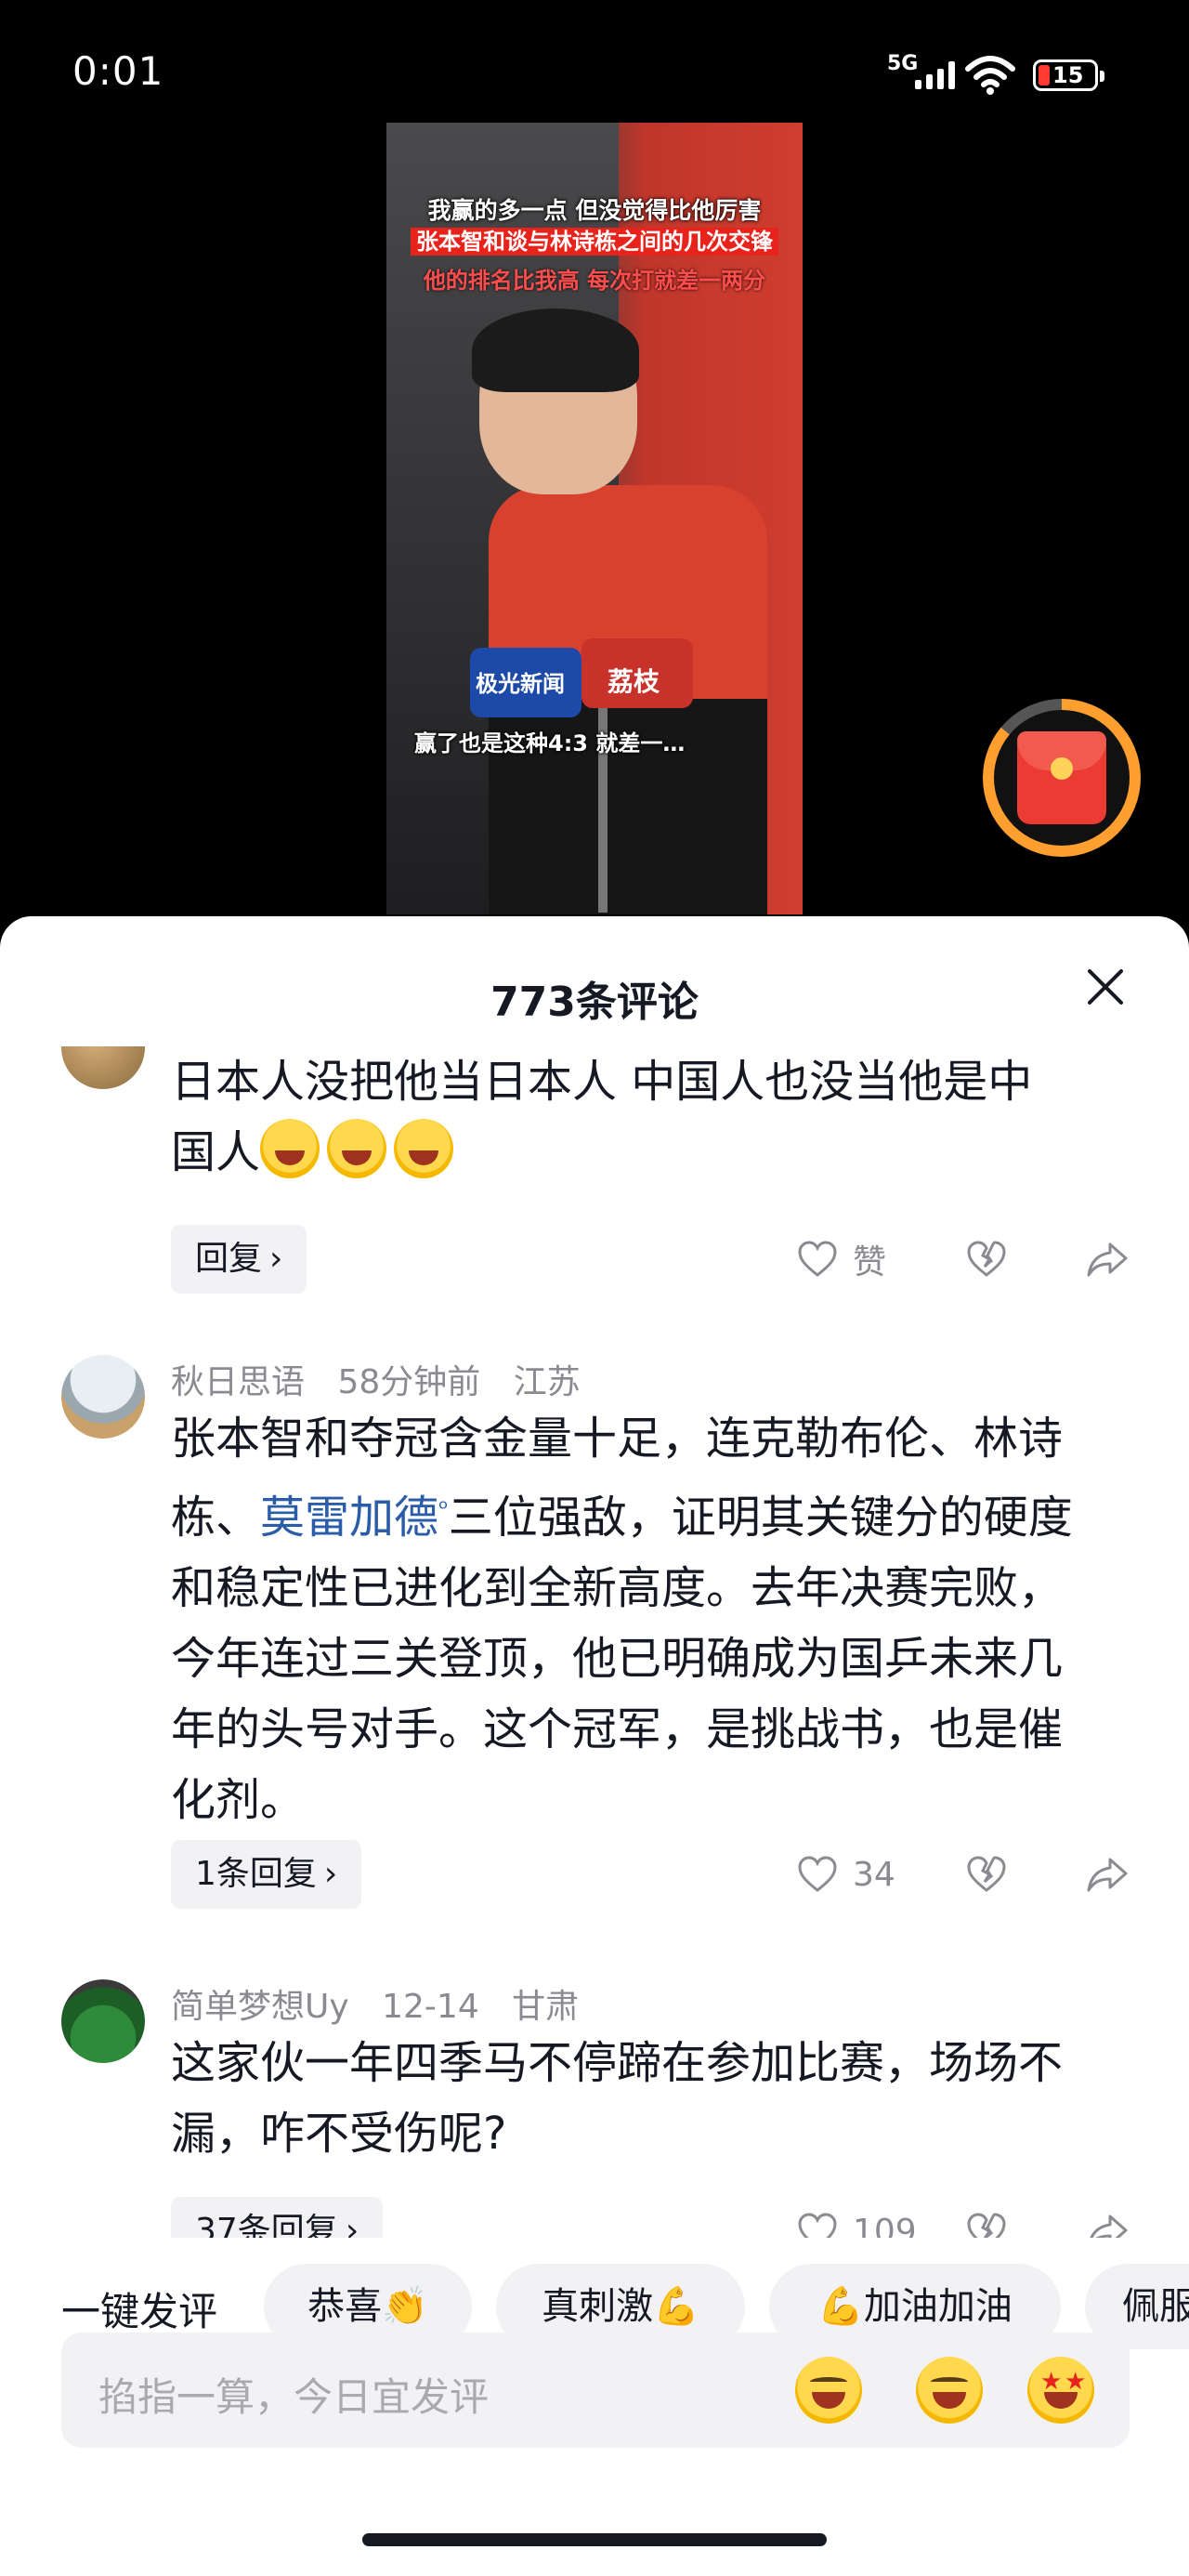 This screenshot has width=1189, height=2576. What do you see at coordinates (617, 2098) in the screenshot?
I see `comment-text: 这家伙一年四季马不停蹄在参加比赛，场场不漏，咋不受伤呢?` at bounding box center [617, 2098].